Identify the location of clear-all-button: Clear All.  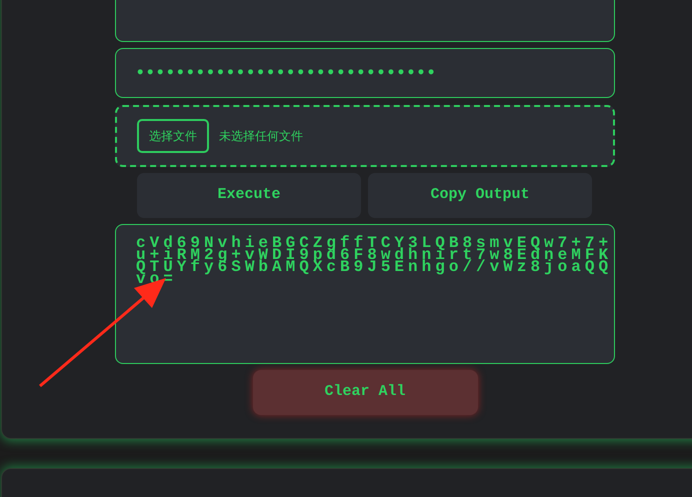
(365, 392).